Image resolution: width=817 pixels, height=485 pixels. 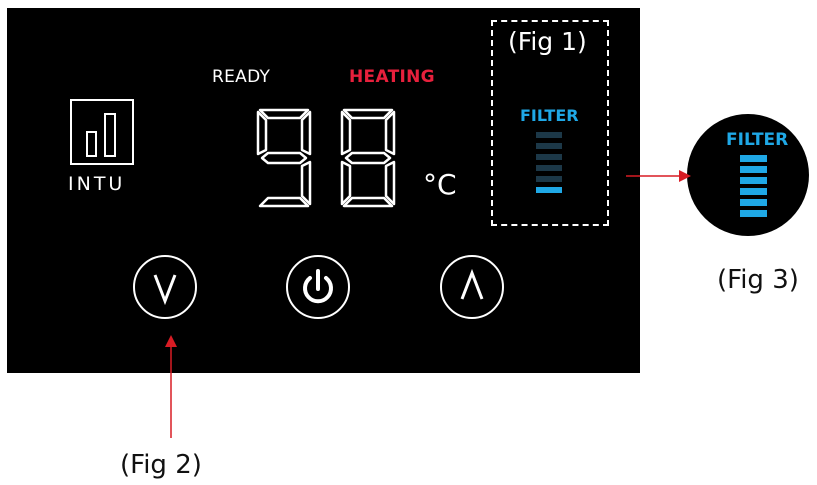 What do you see at coordinates (110, 135) in the screenshot?
I see `logo-bar-tall` at bounding box center [110, 135].